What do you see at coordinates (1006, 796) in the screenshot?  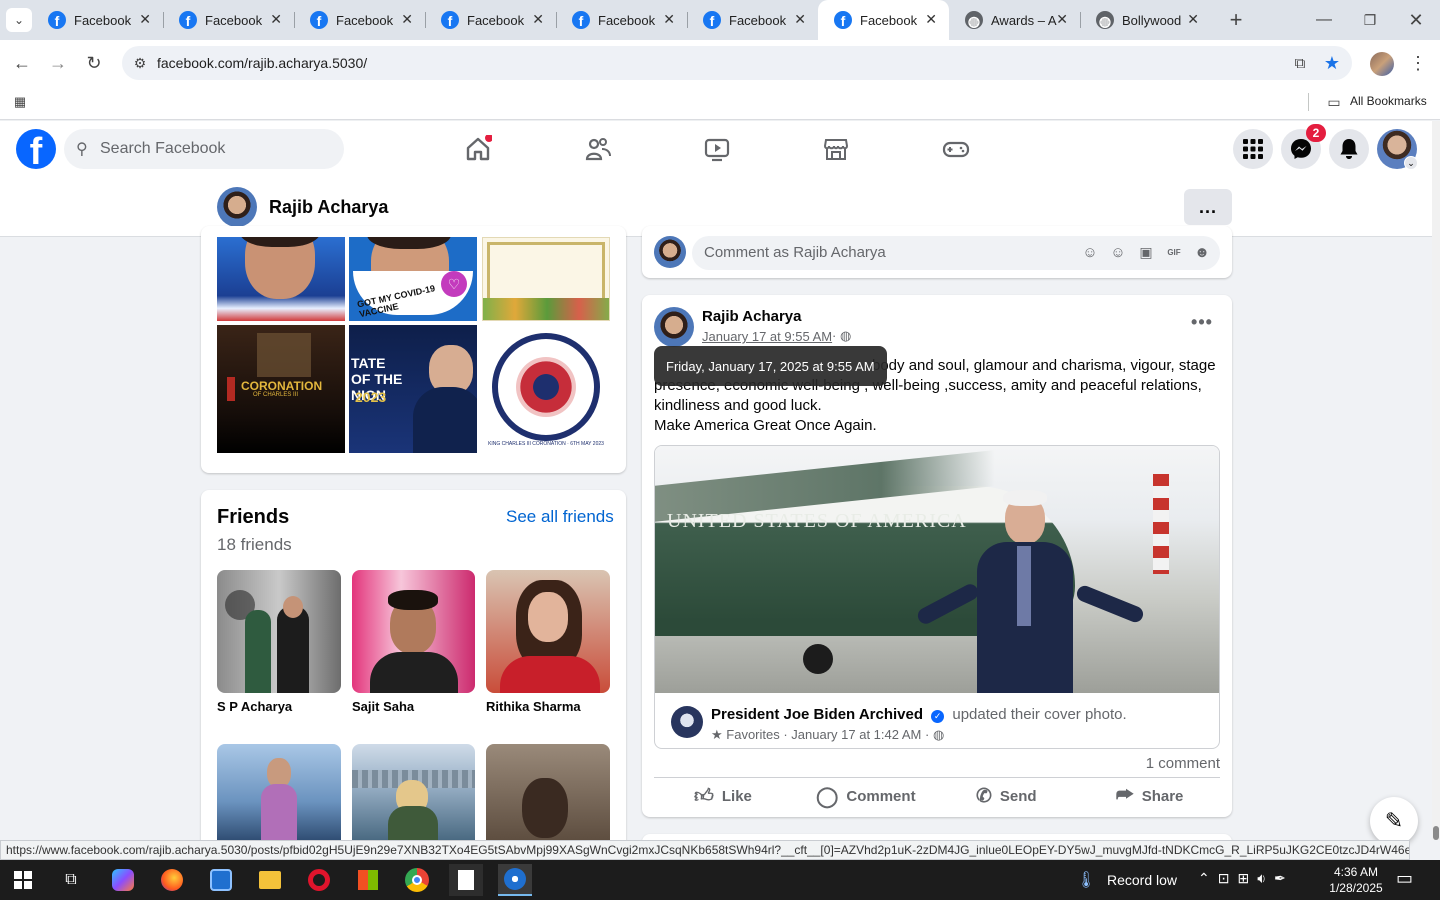 I see `send-button: ✆ Send` at bounding box center [1006, 796].